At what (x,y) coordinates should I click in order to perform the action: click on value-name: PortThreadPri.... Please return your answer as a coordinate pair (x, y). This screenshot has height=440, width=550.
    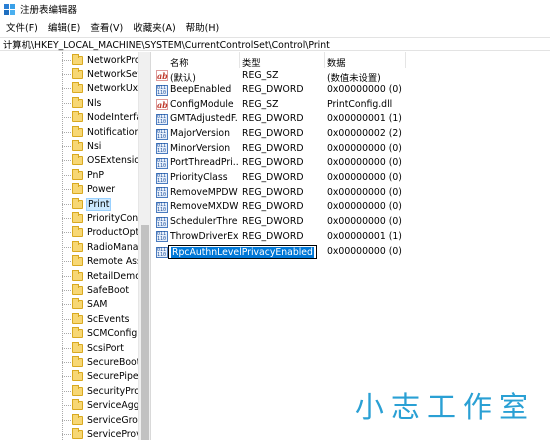
    Looking at the image, I should click on (204, 163).